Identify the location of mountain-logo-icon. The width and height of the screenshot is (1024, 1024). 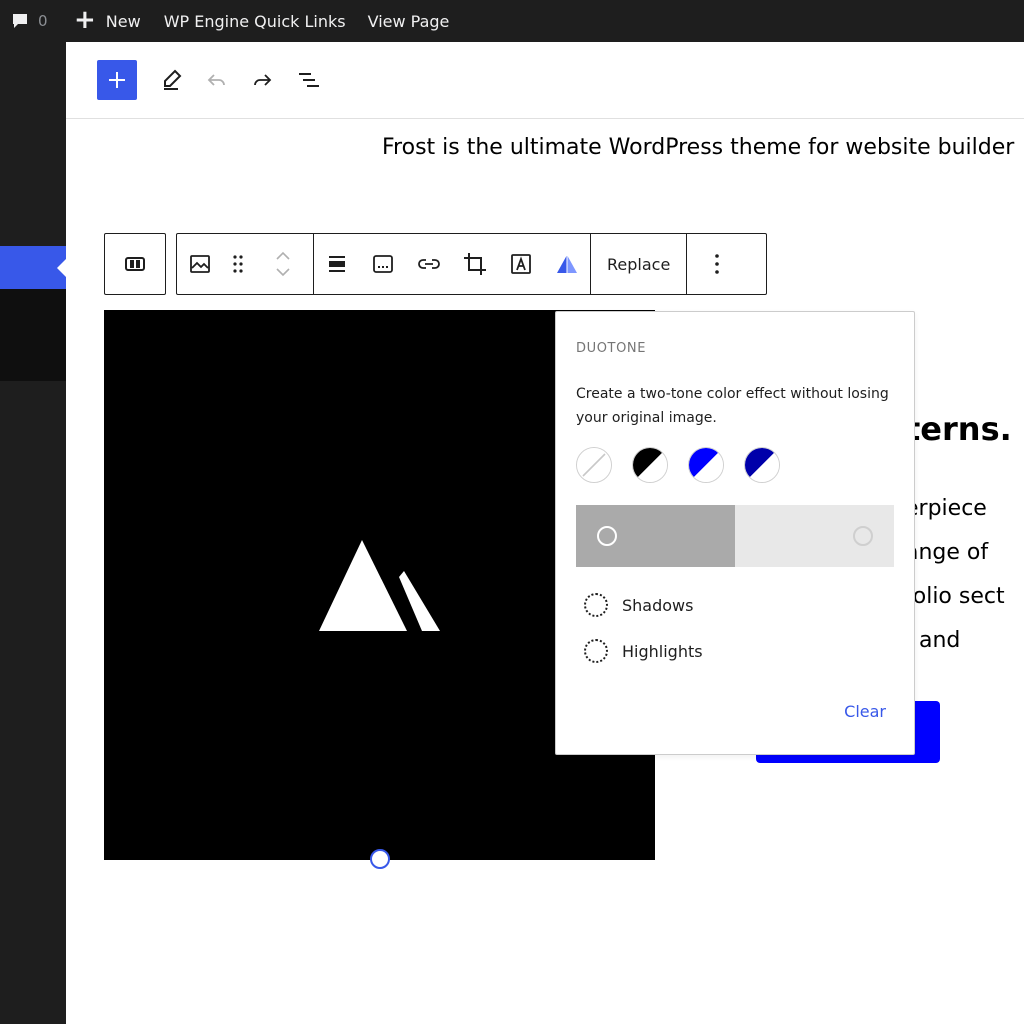
(379, 585).